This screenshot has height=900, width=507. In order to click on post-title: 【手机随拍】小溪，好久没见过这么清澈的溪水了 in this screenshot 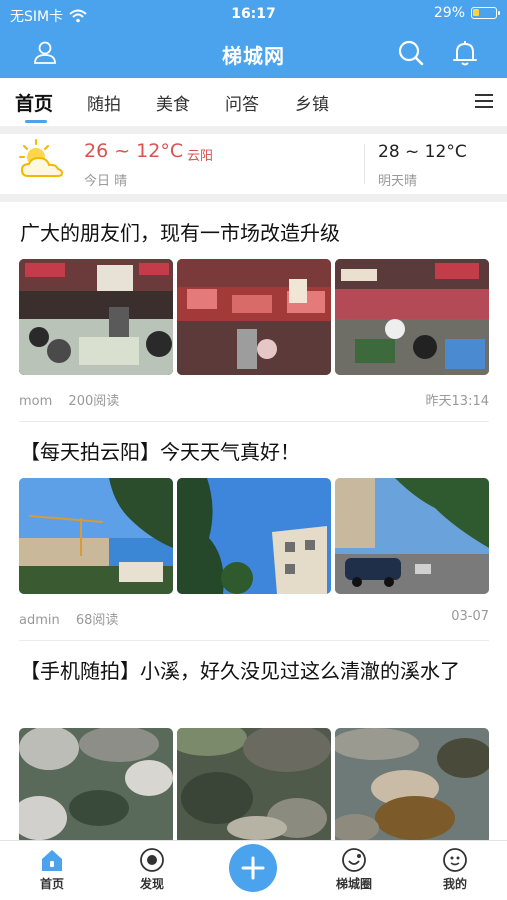, I will do `click(255, 671)`.